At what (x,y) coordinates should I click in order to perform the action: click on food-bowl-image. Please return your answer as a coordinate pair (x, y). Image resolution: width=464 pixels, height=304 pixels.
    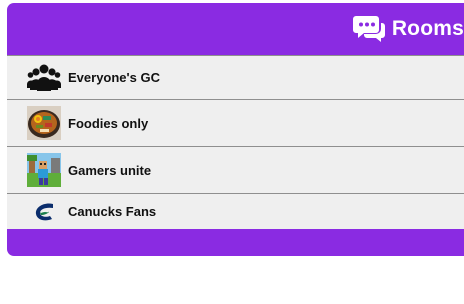
    Looking at the image, I should click on (44, 123).